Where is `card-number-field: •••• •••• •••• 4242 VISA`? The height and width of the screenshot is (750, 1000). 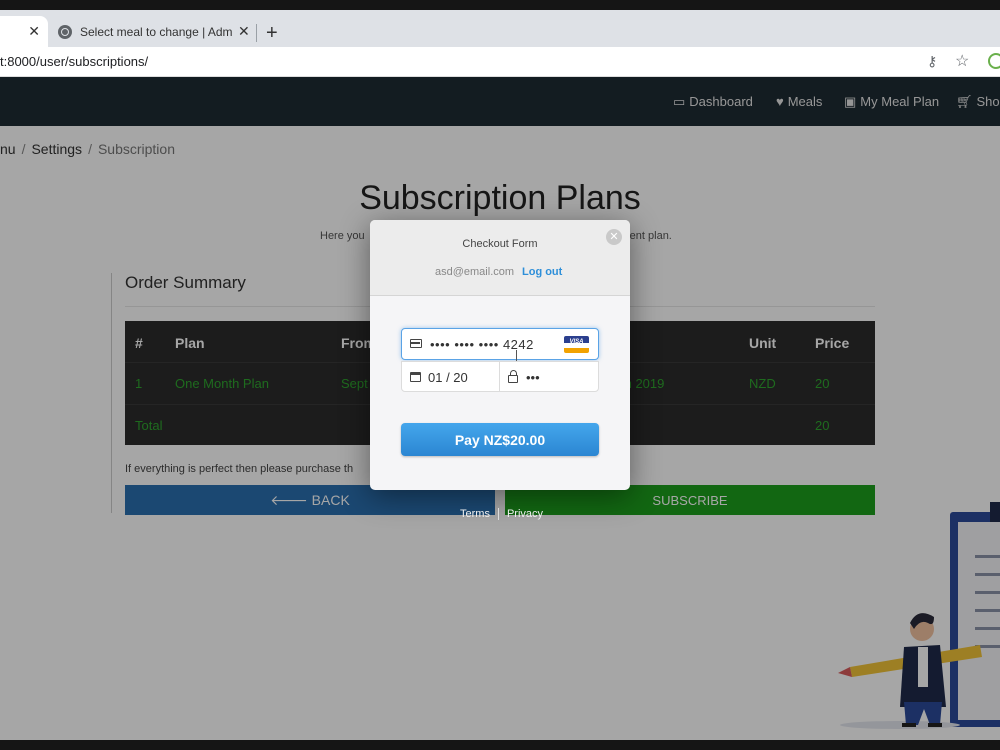
card-number-field: •••• •••• •••• 4242 VISA is located at coordinates (500, 344).